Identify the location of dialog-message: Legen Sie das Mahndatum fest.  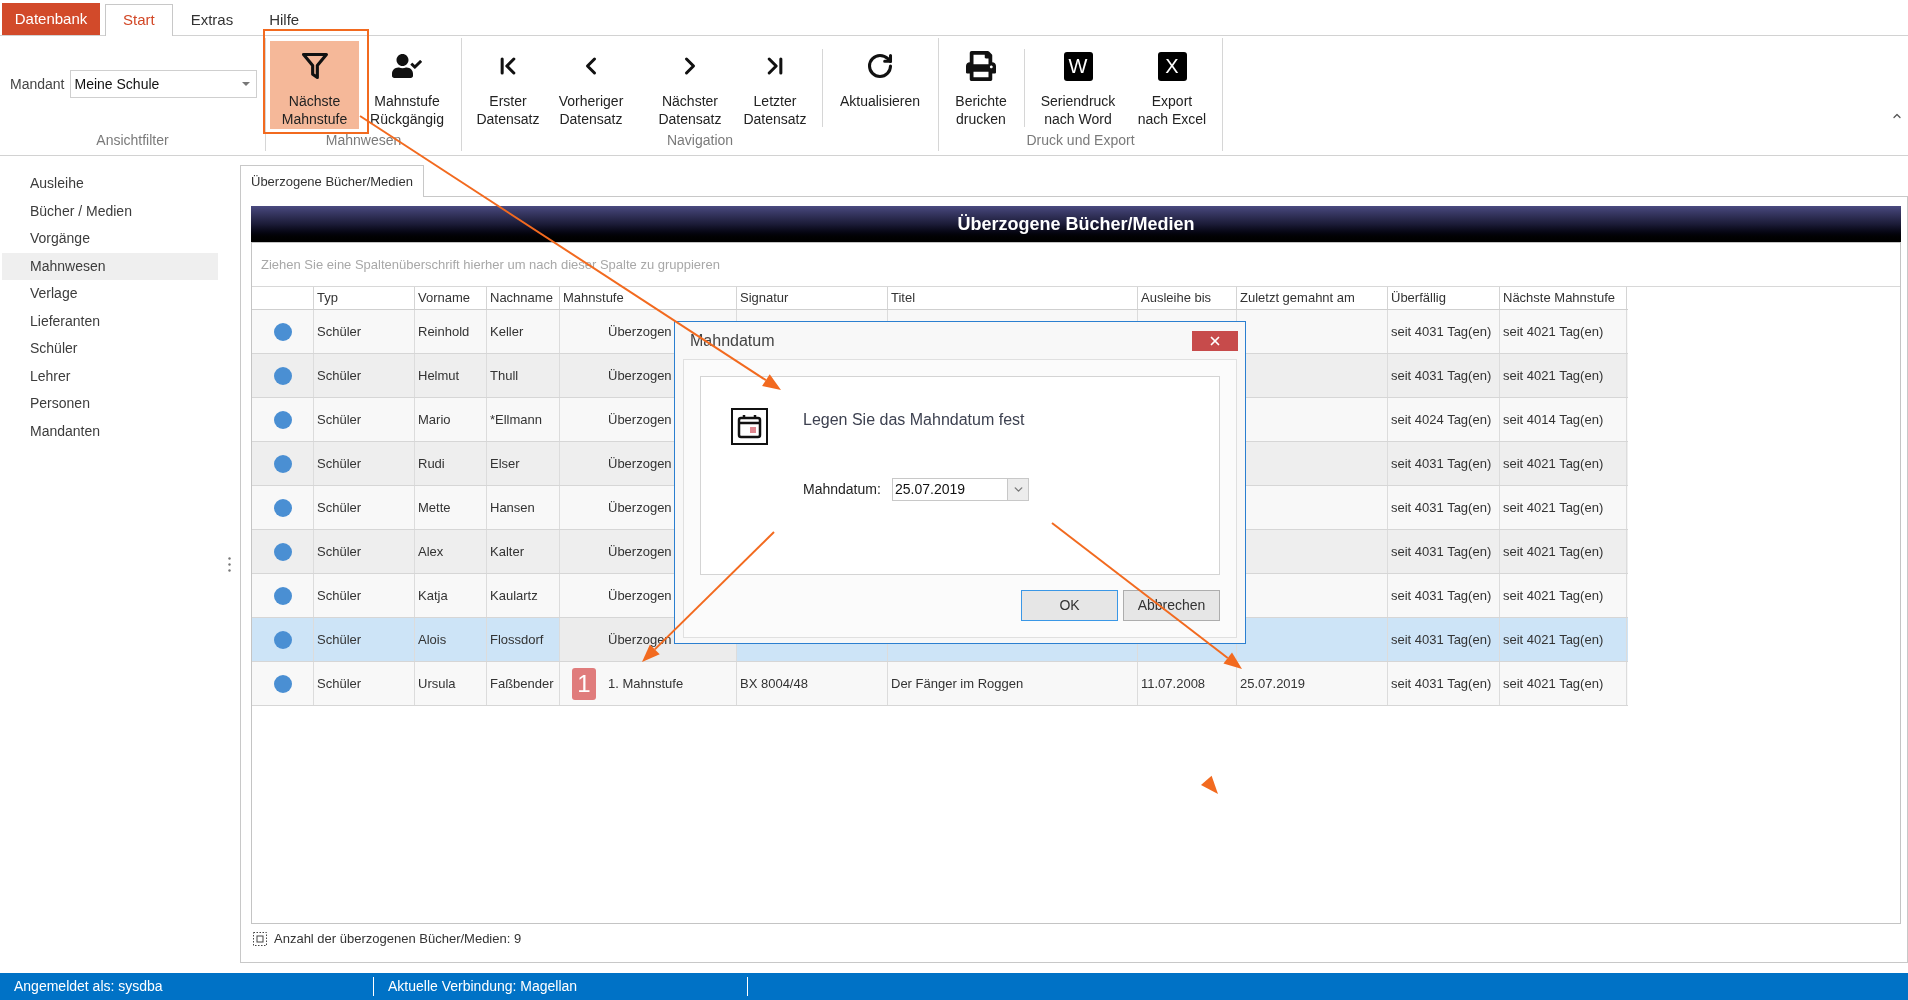
(914, 420).